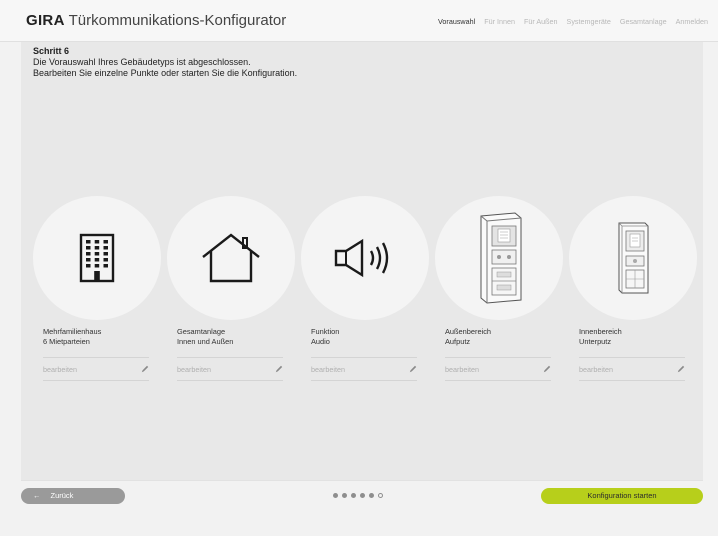 The height and width of the screenshot is (536, 718). What do you see at coordinates (205, 336) in the screenshot?
I see `card-label: Gesamtanlage Innen und Außen` at bounding box center [205, 336].